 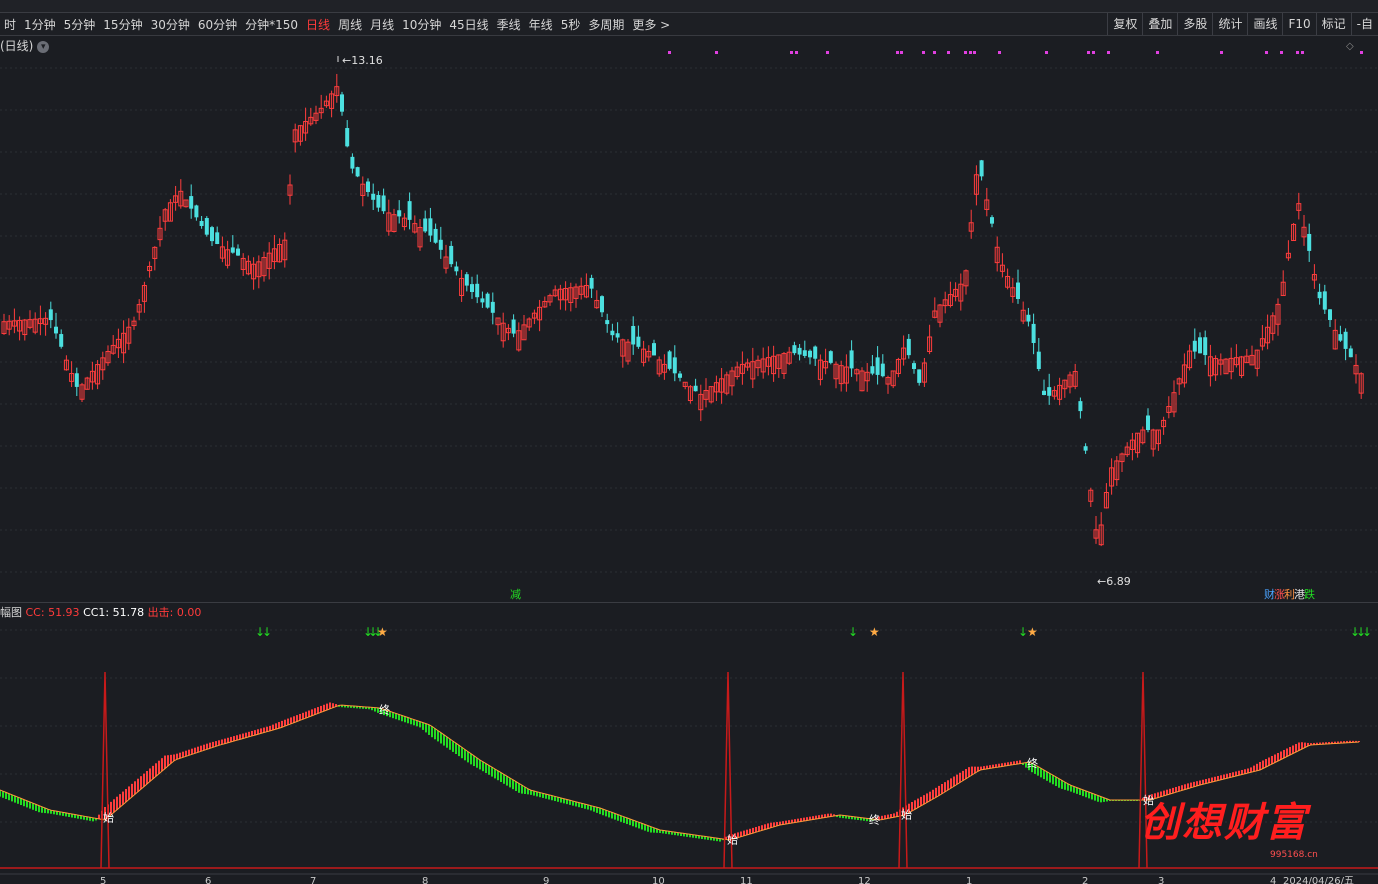 What do you see at coordinates (100, 612) in the screenshot?
I see `indicator-title: 幅图 CC: 51.93 CC1: 51.78 出击: 0.00` at bounding box center [100, 612].